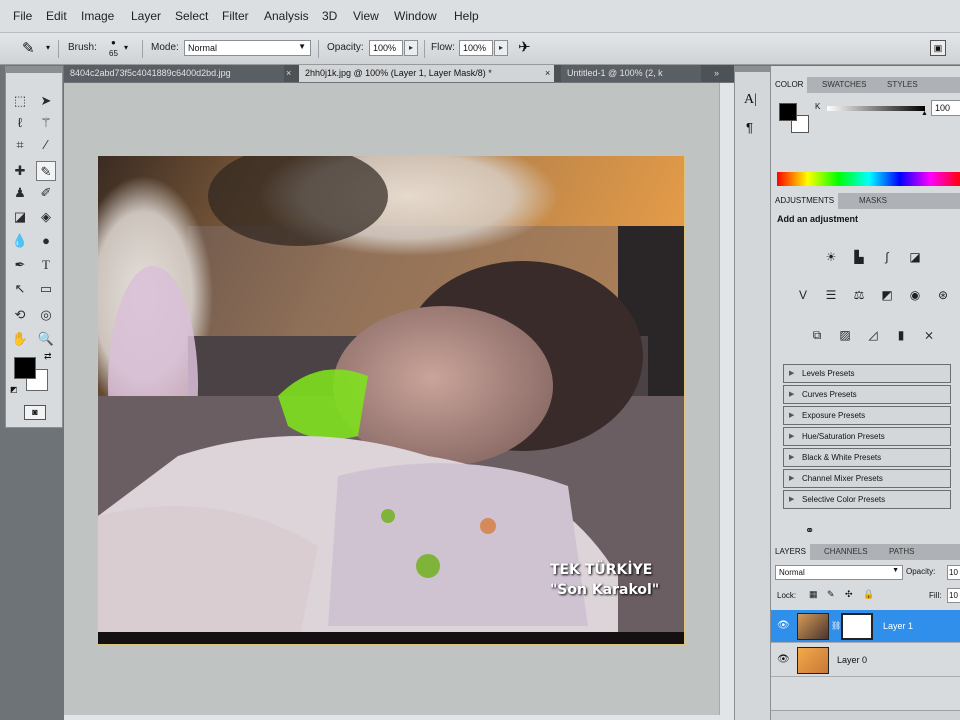  What do you see at coordinates (846, 552) in the screenshot?
I see `tab-channels: CHANNELS` at bounding box center [846, 552].